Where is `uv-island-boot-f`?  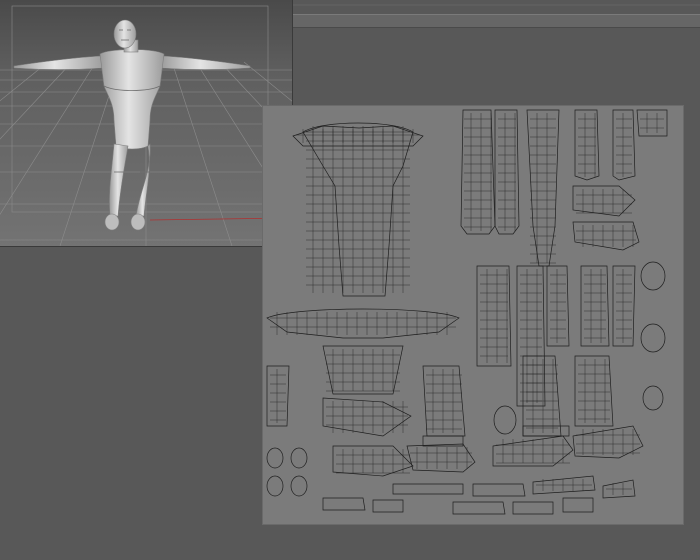
uv-island-boot-f is located at coordinates (546, 431).